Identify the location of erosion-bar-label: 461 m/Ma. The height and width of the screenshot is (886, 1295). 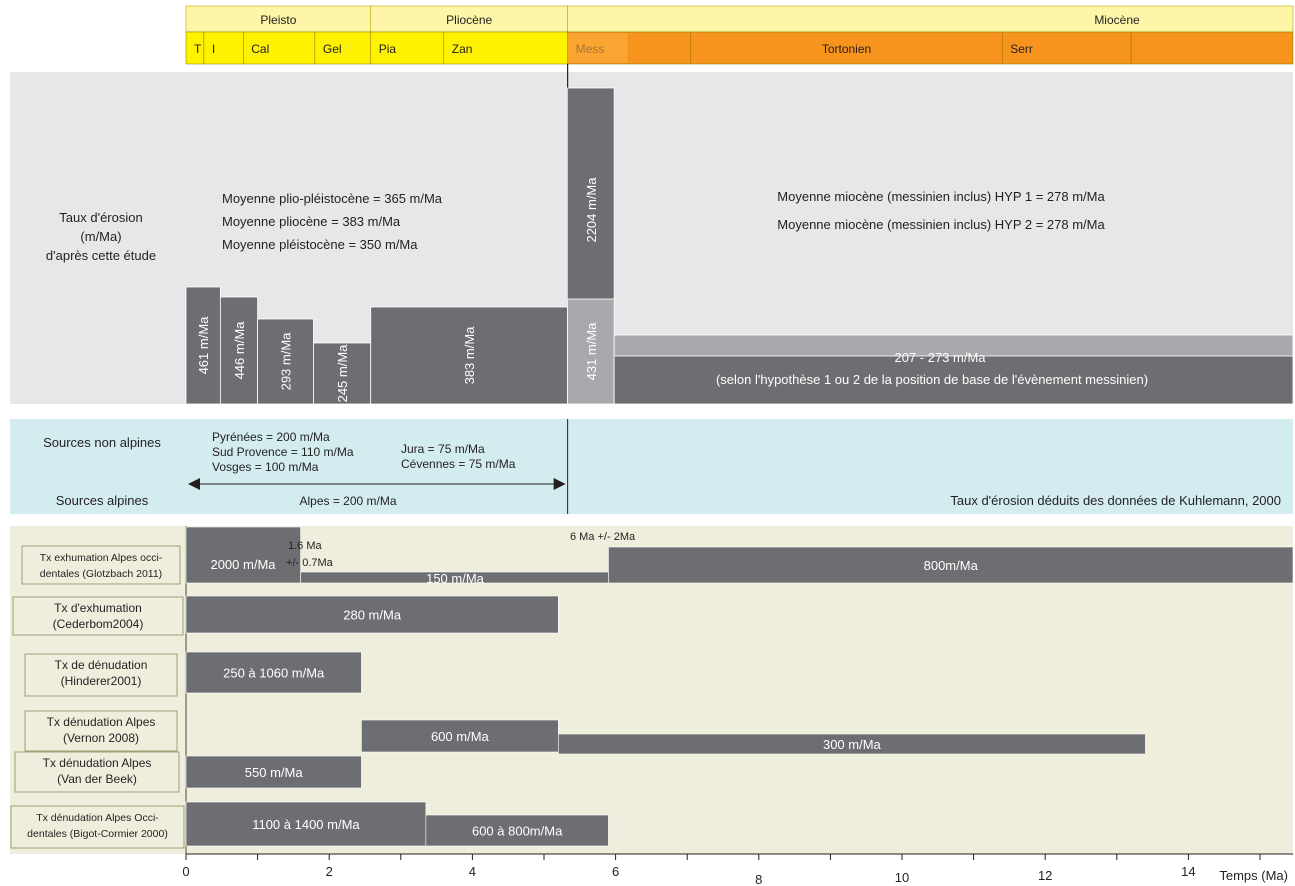
(203, 345).